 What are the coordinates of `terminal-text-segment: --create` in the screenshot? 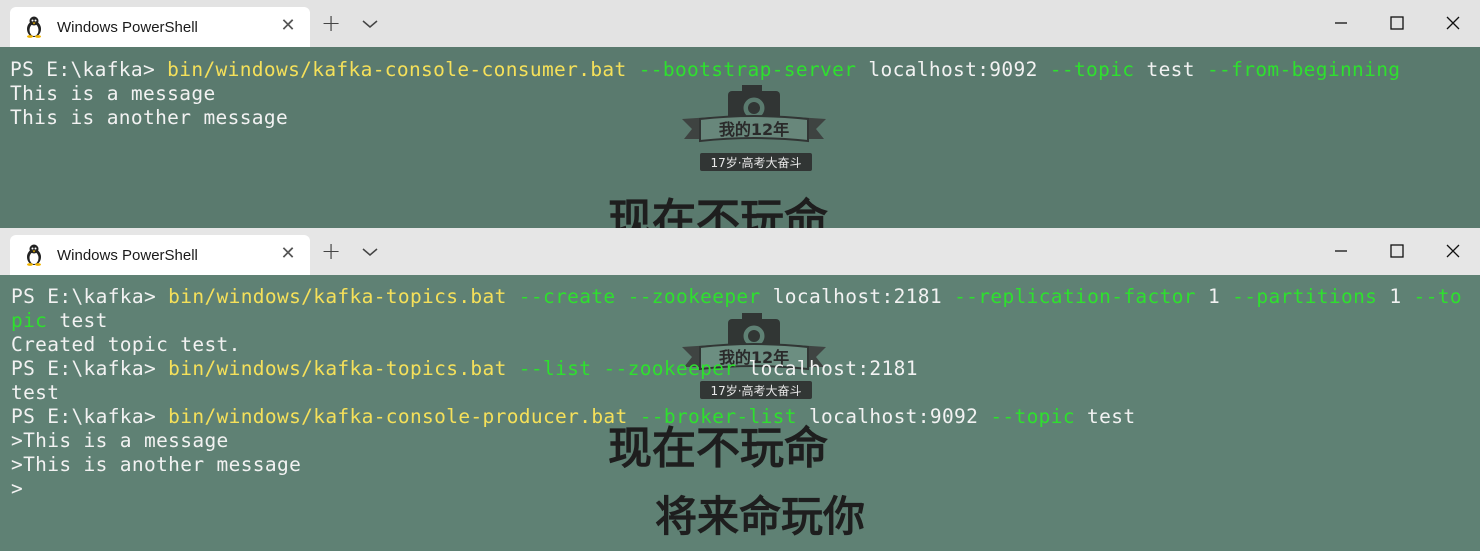 It's located at (567, 296).